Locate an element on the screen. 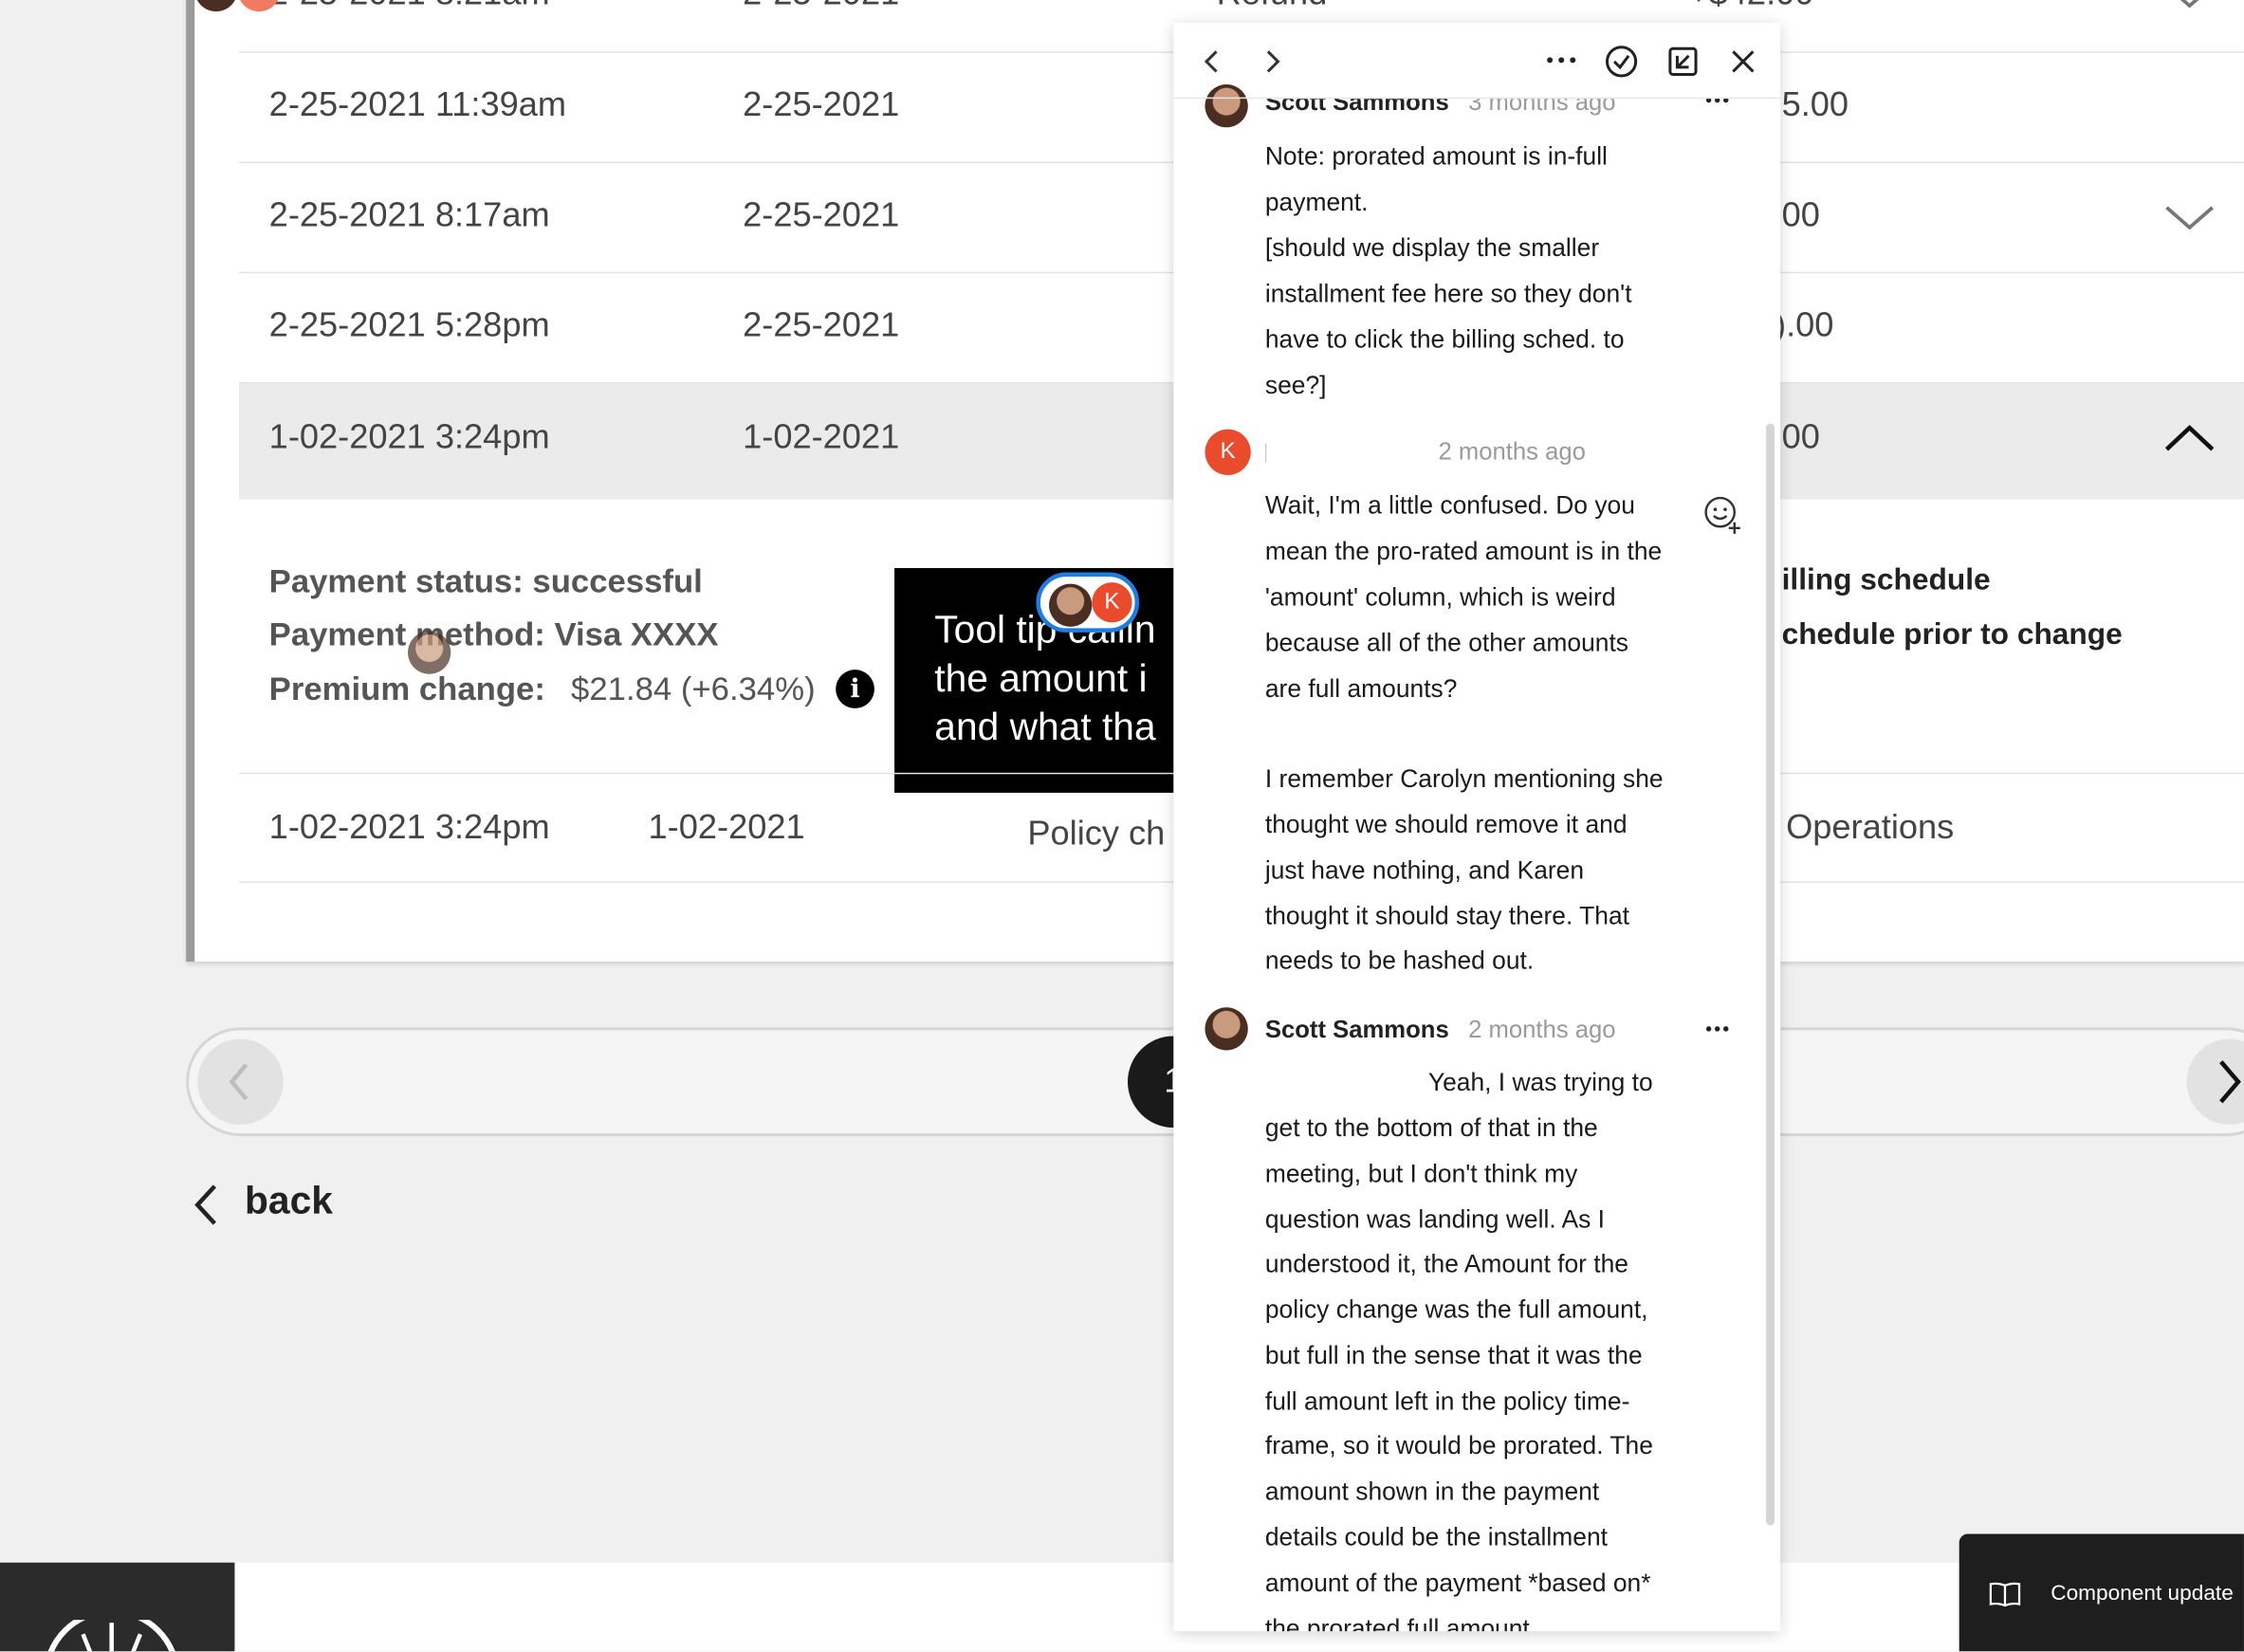 The image size is (2244, 1652). comment-line: mean the pro-rated amount is in the is located at coordinates (1464, 551).